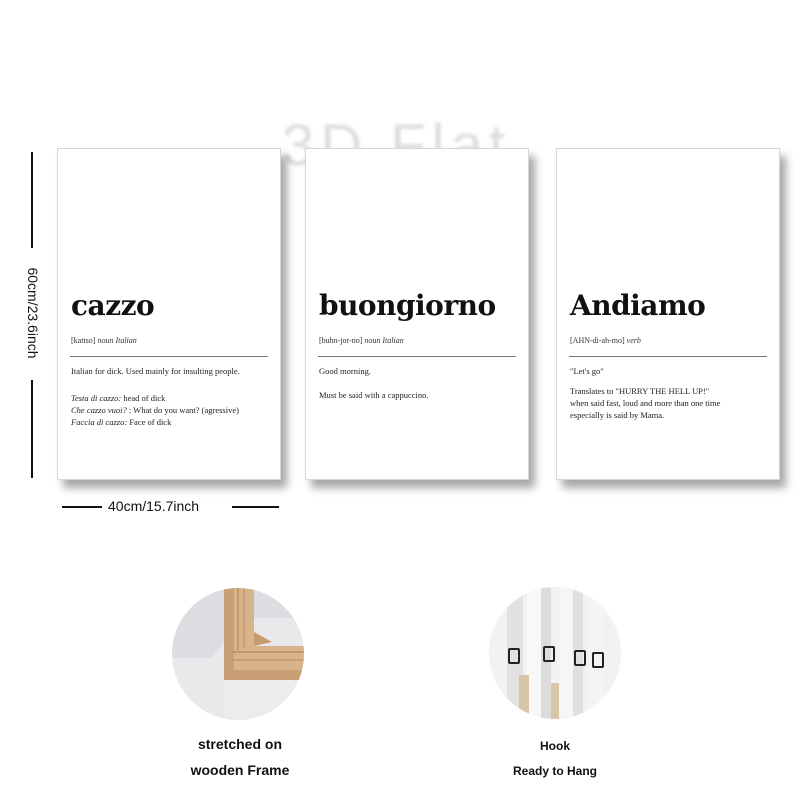 Image resolution: width=800 pixels, height=800 pixels. What do you see at coordinates (240, 770) in the screenshot?
I see `caption-line: wooden Frame` at bounding box center [240, 770].